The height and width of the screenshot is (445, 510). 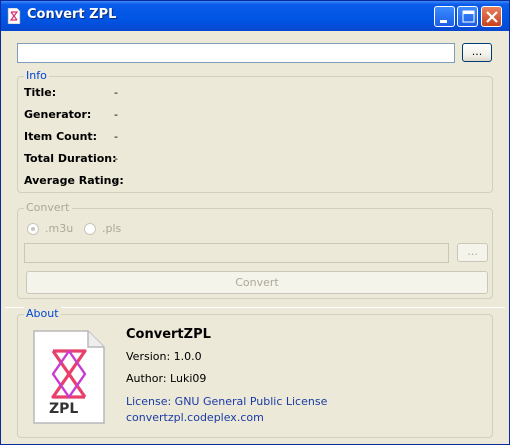 I want to click on close-icon, so click(x=492, y=17).